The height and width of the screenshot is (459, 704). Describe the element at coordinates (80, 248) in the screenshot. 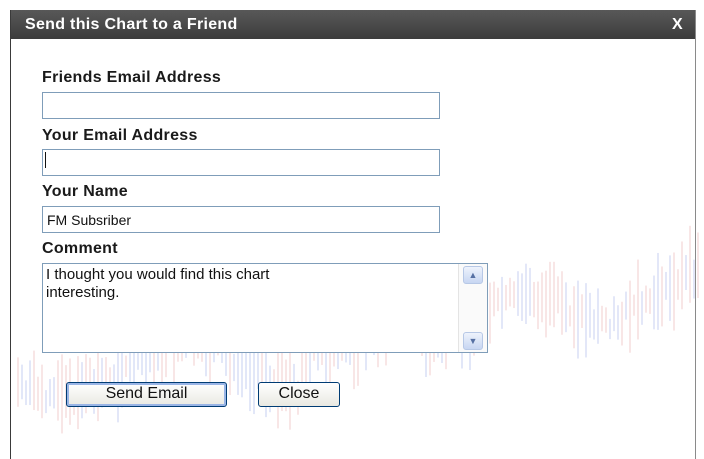

I see `comment-label: Comment` at that location.